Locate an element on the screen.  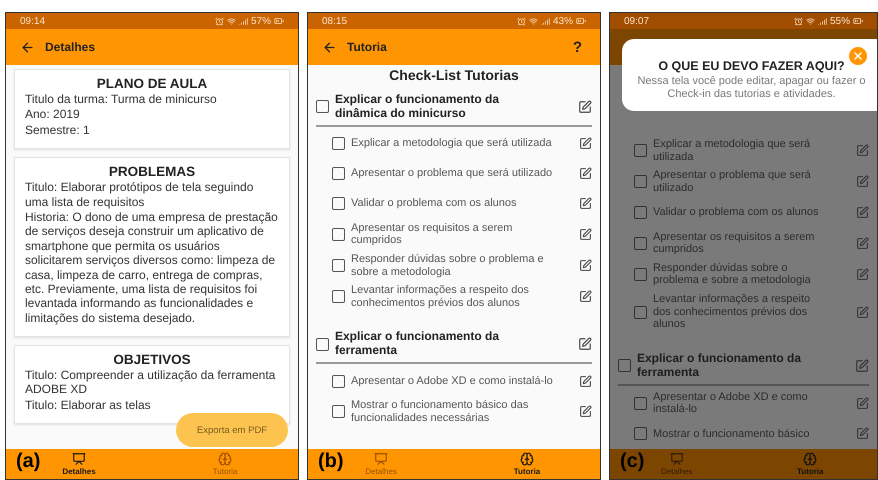
status-time: 09:14 is located at coordinates (33, 21).